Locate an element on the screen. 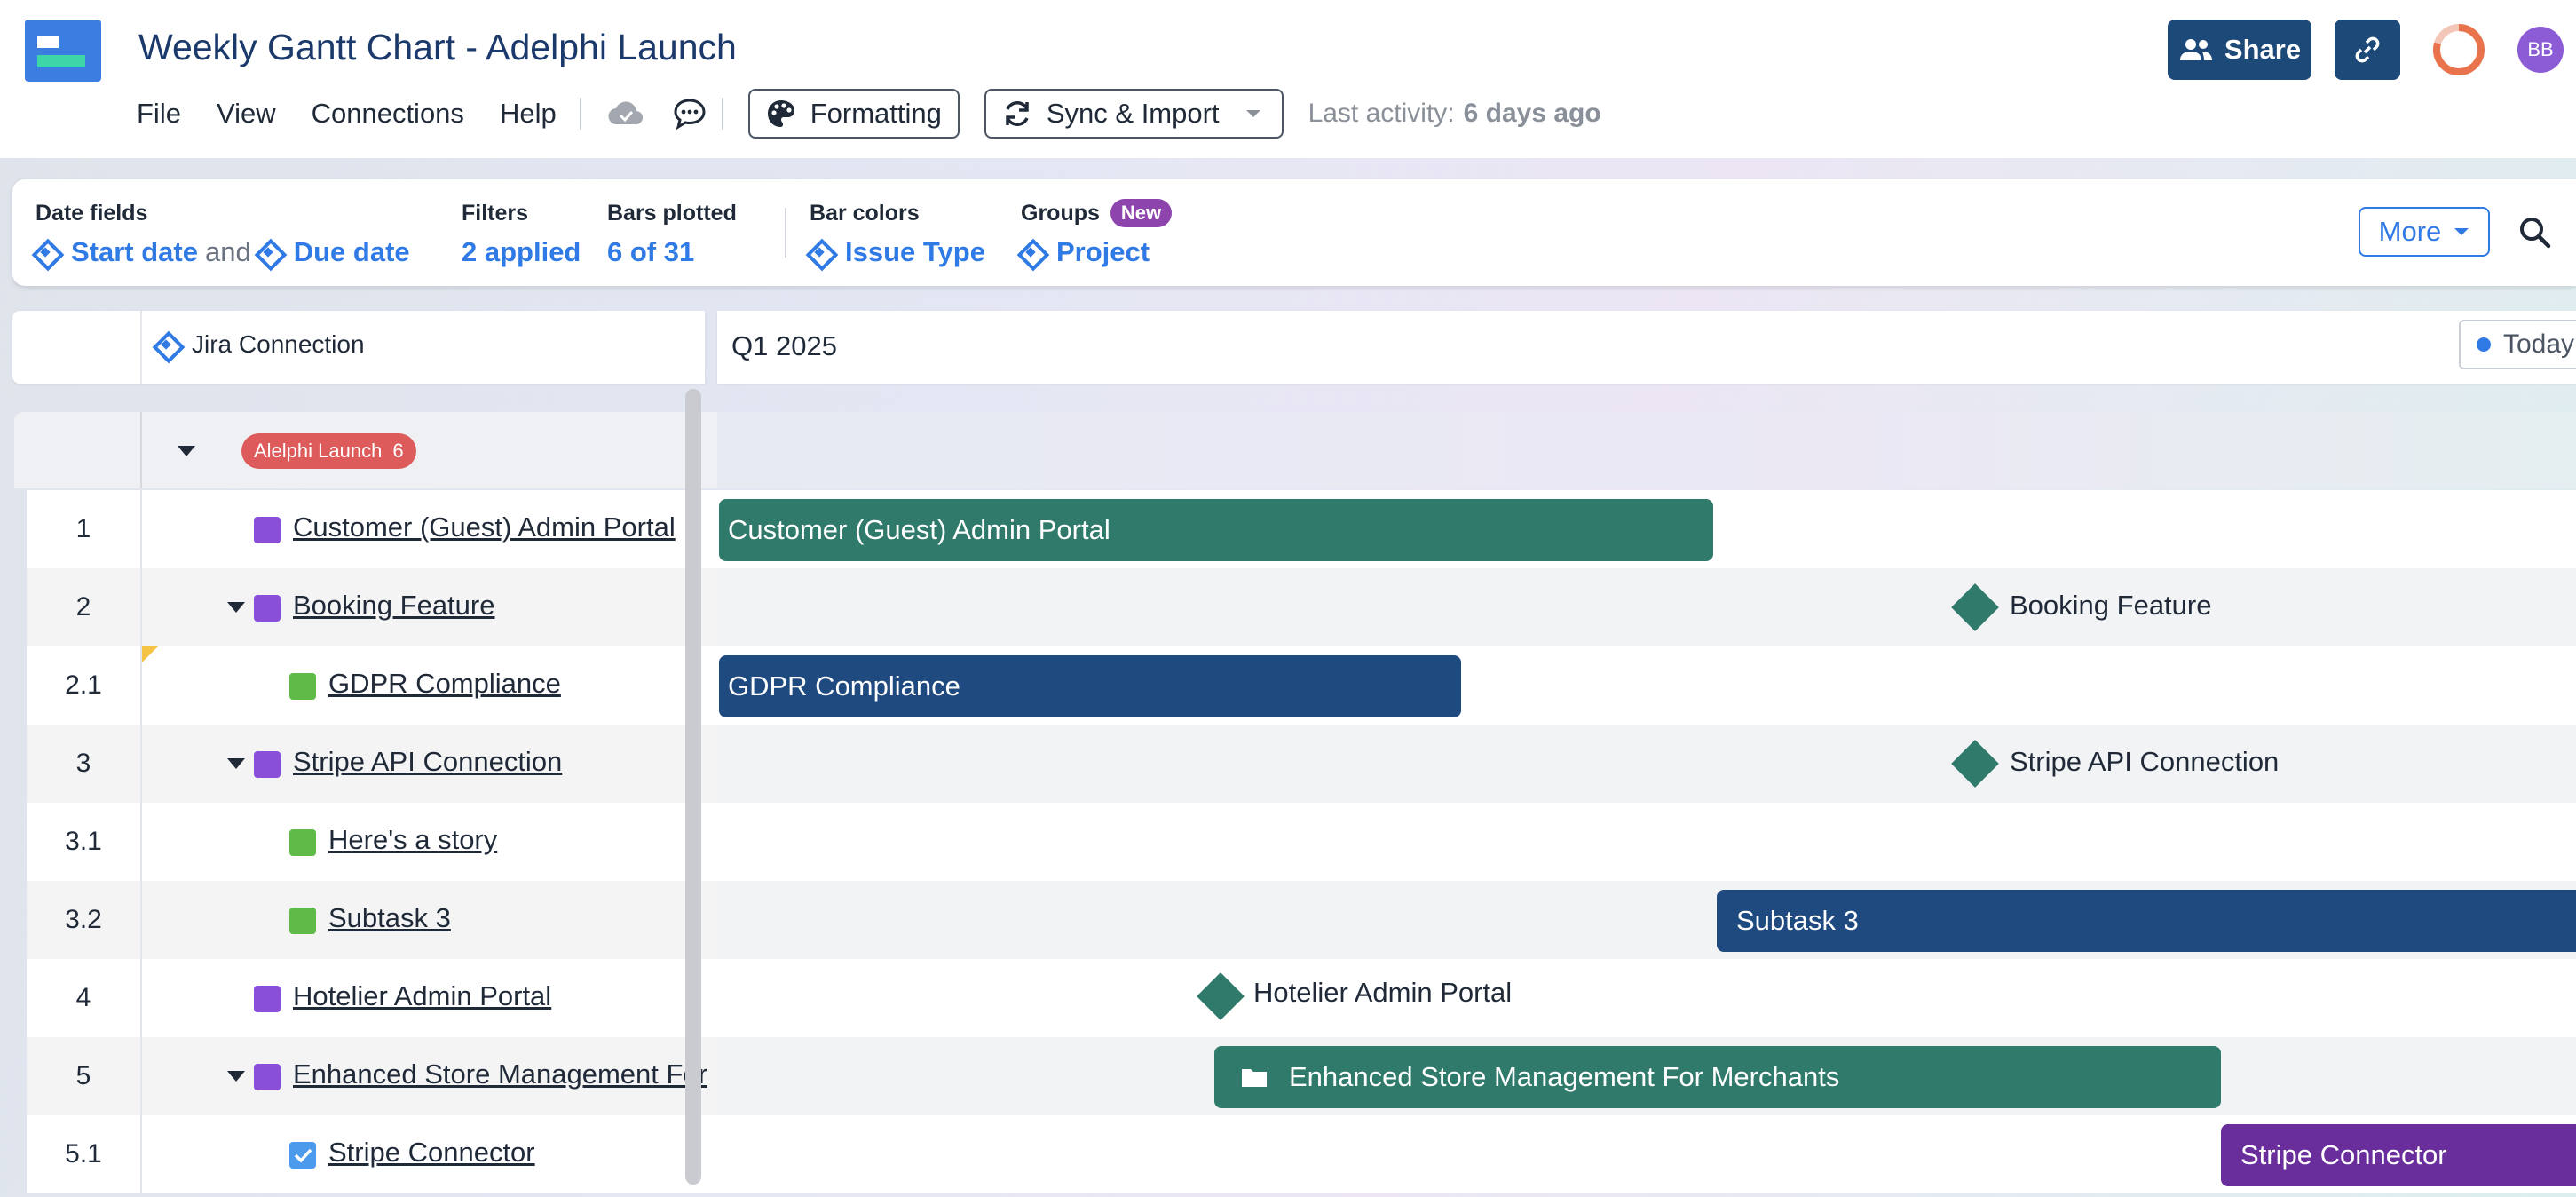  search-icon is located at coordinates (2535, 232).